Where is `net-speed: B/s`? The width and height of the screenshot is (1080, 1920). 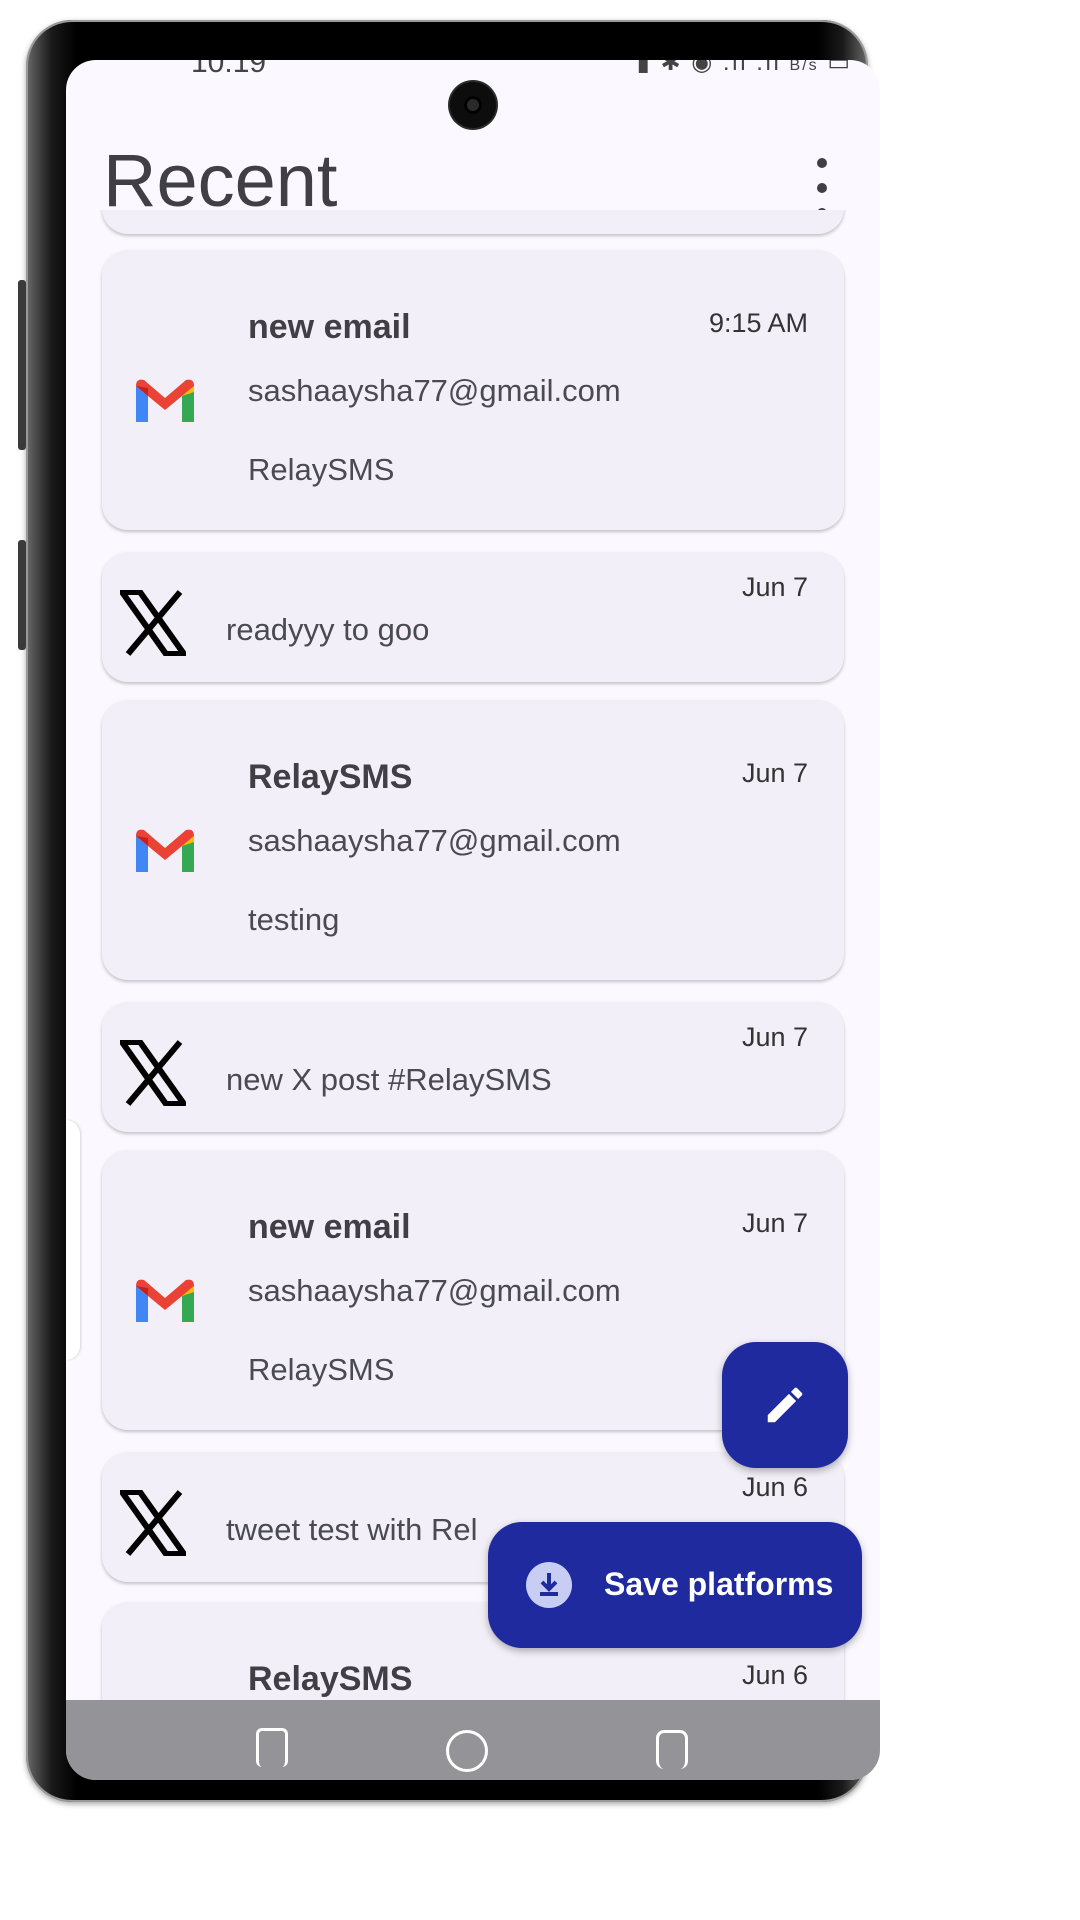
net-speed: B/s is located at coordinates (804, 67).